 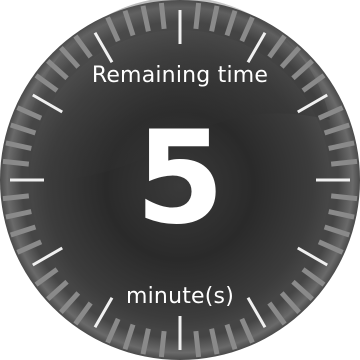 I want to click on remaining-time-label: Remaining time, so click(x=180, y=75).